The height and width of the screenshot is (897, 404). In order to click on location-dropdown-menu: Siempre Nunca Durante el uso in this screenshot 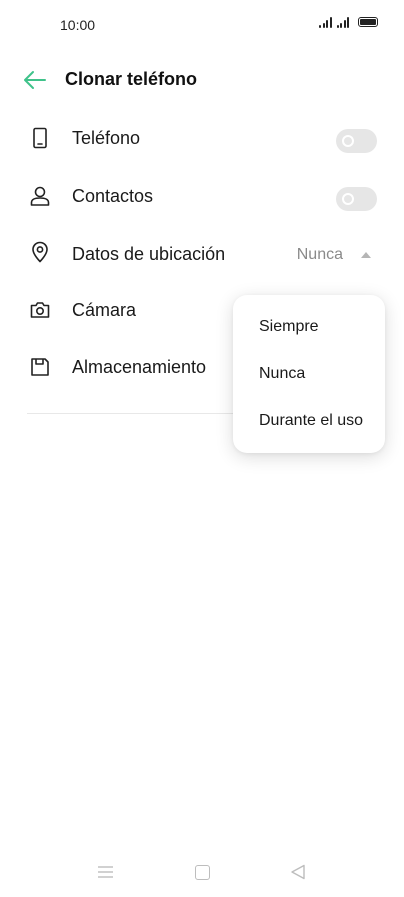, I will do `click(309, 374)`.